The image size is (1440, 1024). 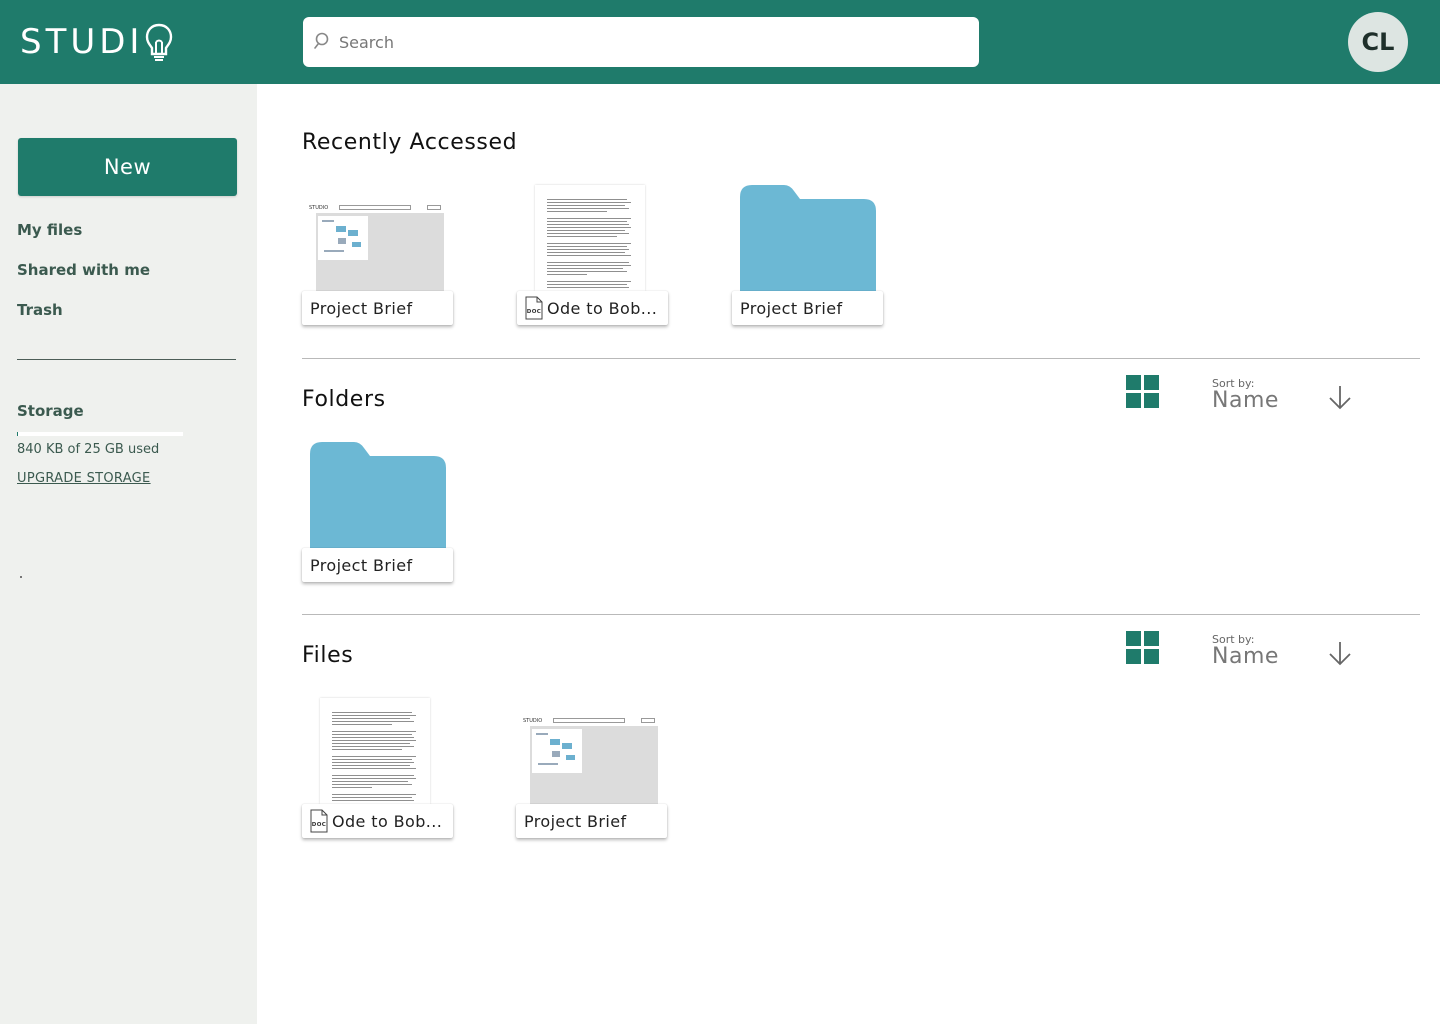 What do you see at coordinates (1378, 42) in the screenshot?
I see `user-avatar: CL` at bounding box center [1378, 42].